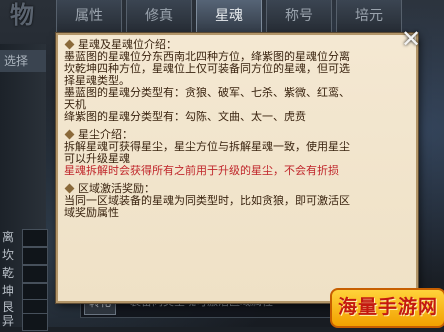 The height and width of the screenshot is (332, 444). What do you see at coordinates (8, 273) in the screenshot?
I see `stat-label: 乾` at bounding box center [8, 273].